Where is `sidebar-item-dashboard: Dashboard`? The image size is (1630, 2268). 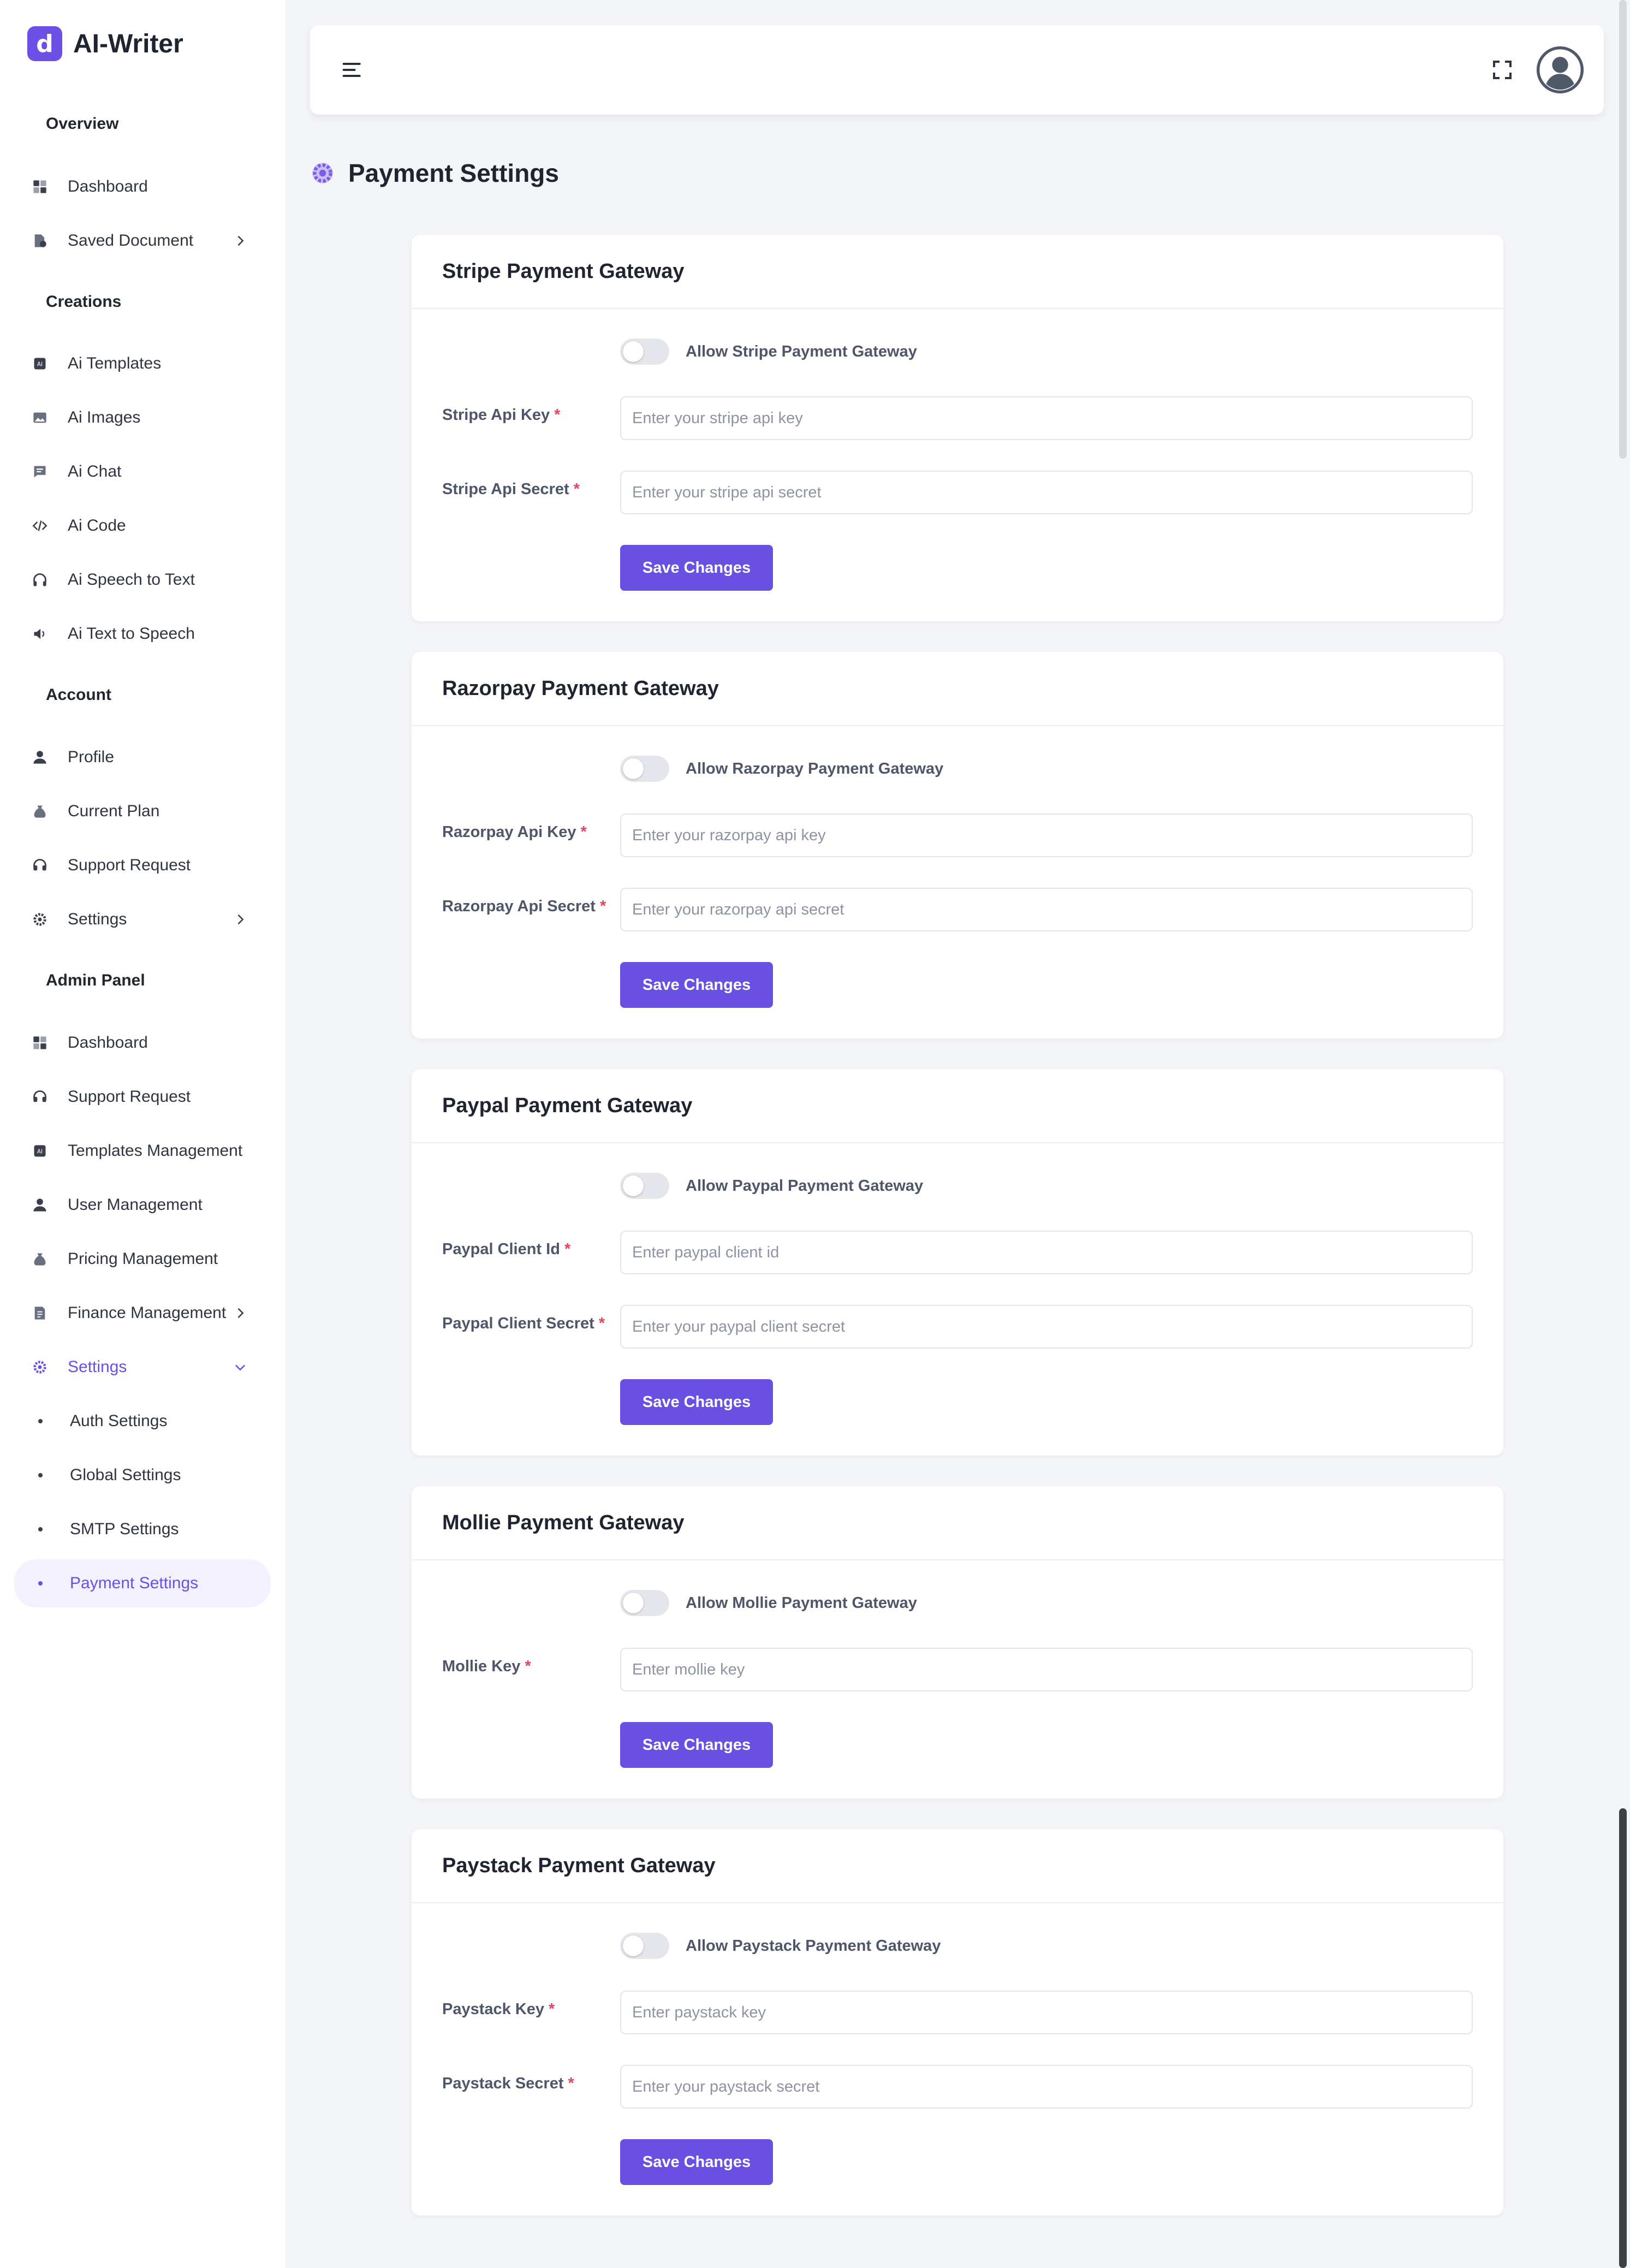
sidebar-item-dashboard: Dashboard is located at coordinates (142, 187).